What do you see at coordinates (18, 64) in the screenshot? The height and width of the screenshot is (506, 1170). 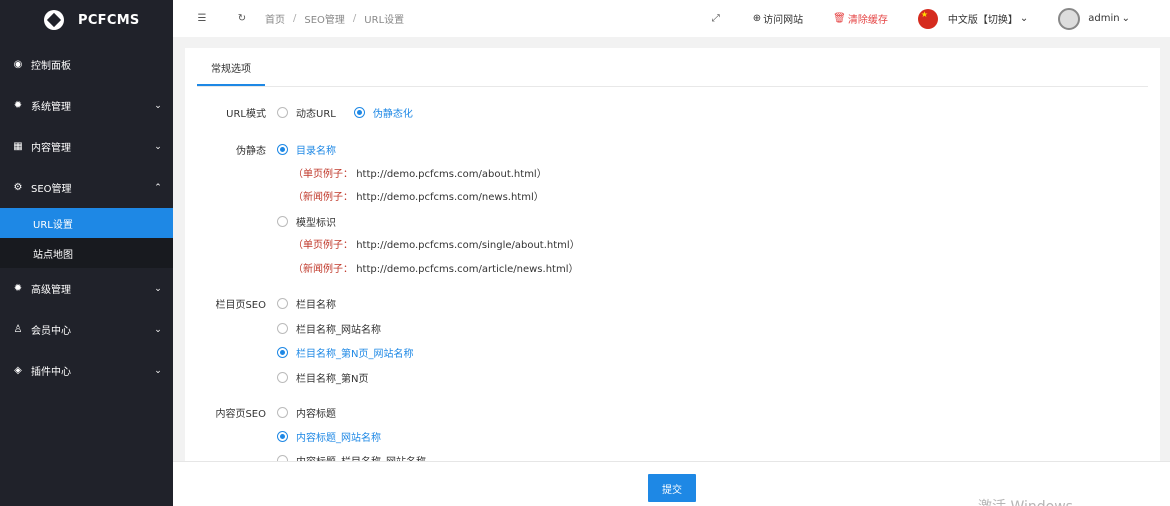 I see `dashboard-icon: ◉` at bounding box center [18, 64].